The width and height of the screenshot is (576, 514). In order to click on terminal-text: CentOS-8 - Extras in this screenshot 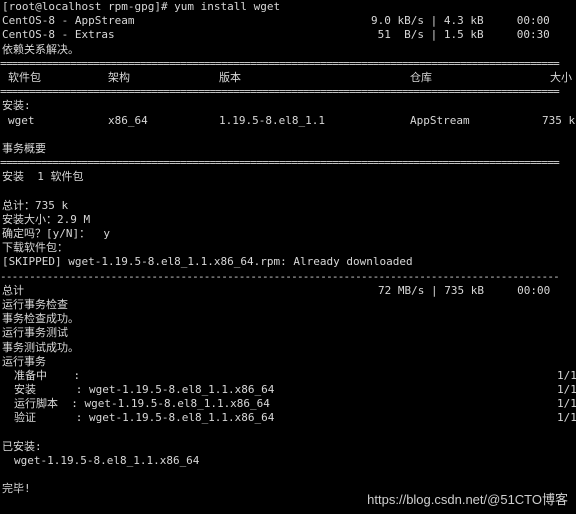, I will do `click(58, 35)`.